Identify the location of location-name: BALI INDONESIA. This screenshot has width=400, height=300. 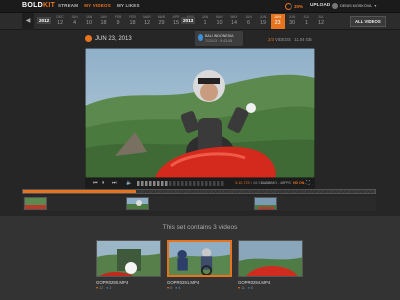
(219, 36).